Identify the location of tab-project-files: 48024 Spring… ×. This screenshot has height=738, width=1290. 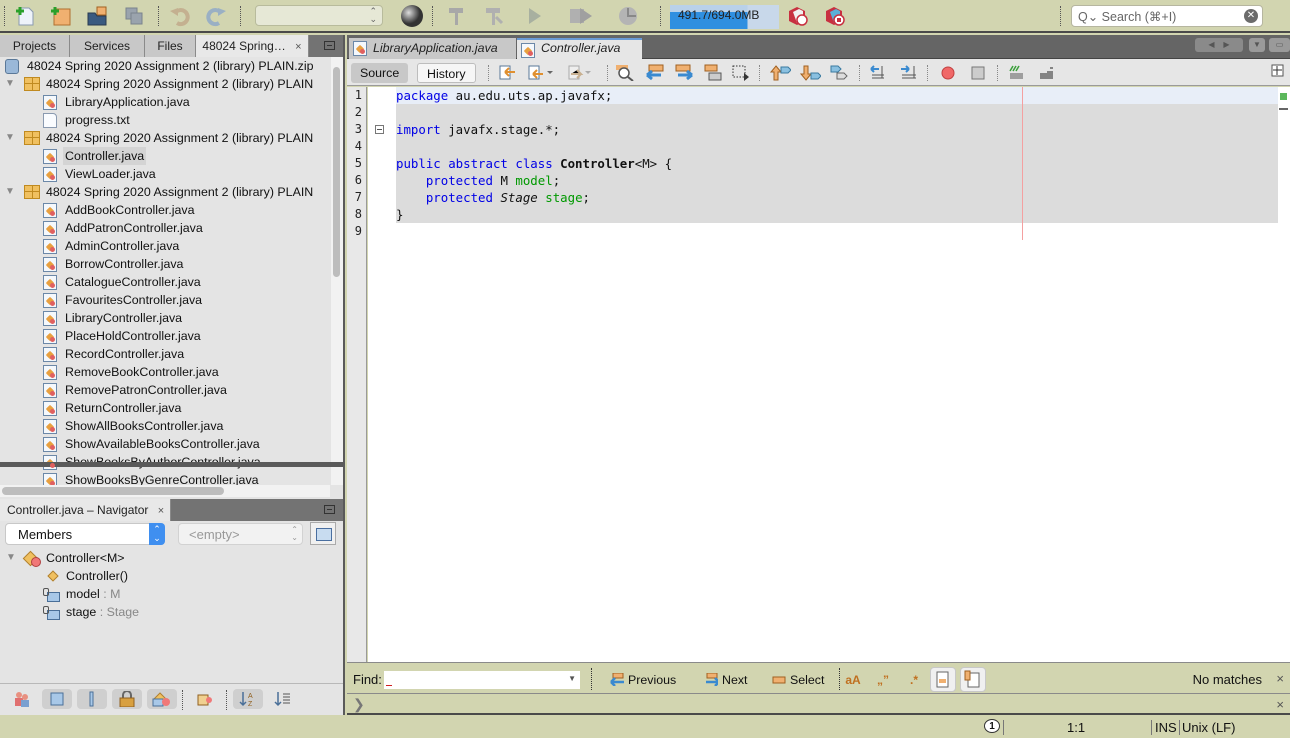
(252, 46).